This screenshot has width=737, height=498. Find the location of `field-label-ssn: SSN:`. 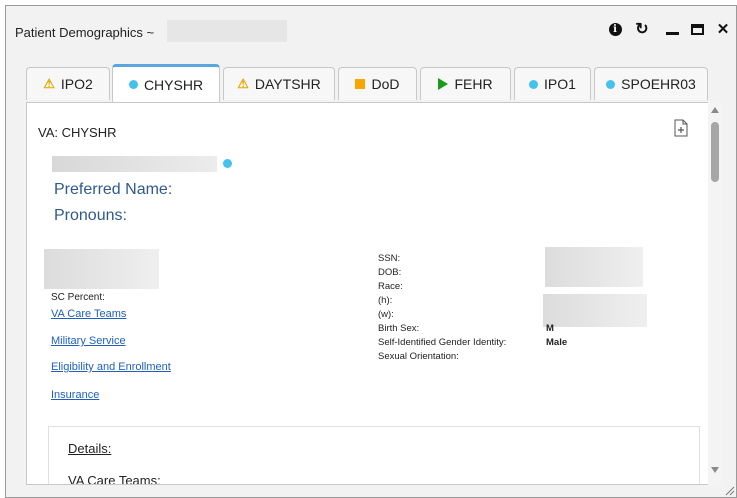

field-label-ssn: SSN: is located at coordinates (389, 258).